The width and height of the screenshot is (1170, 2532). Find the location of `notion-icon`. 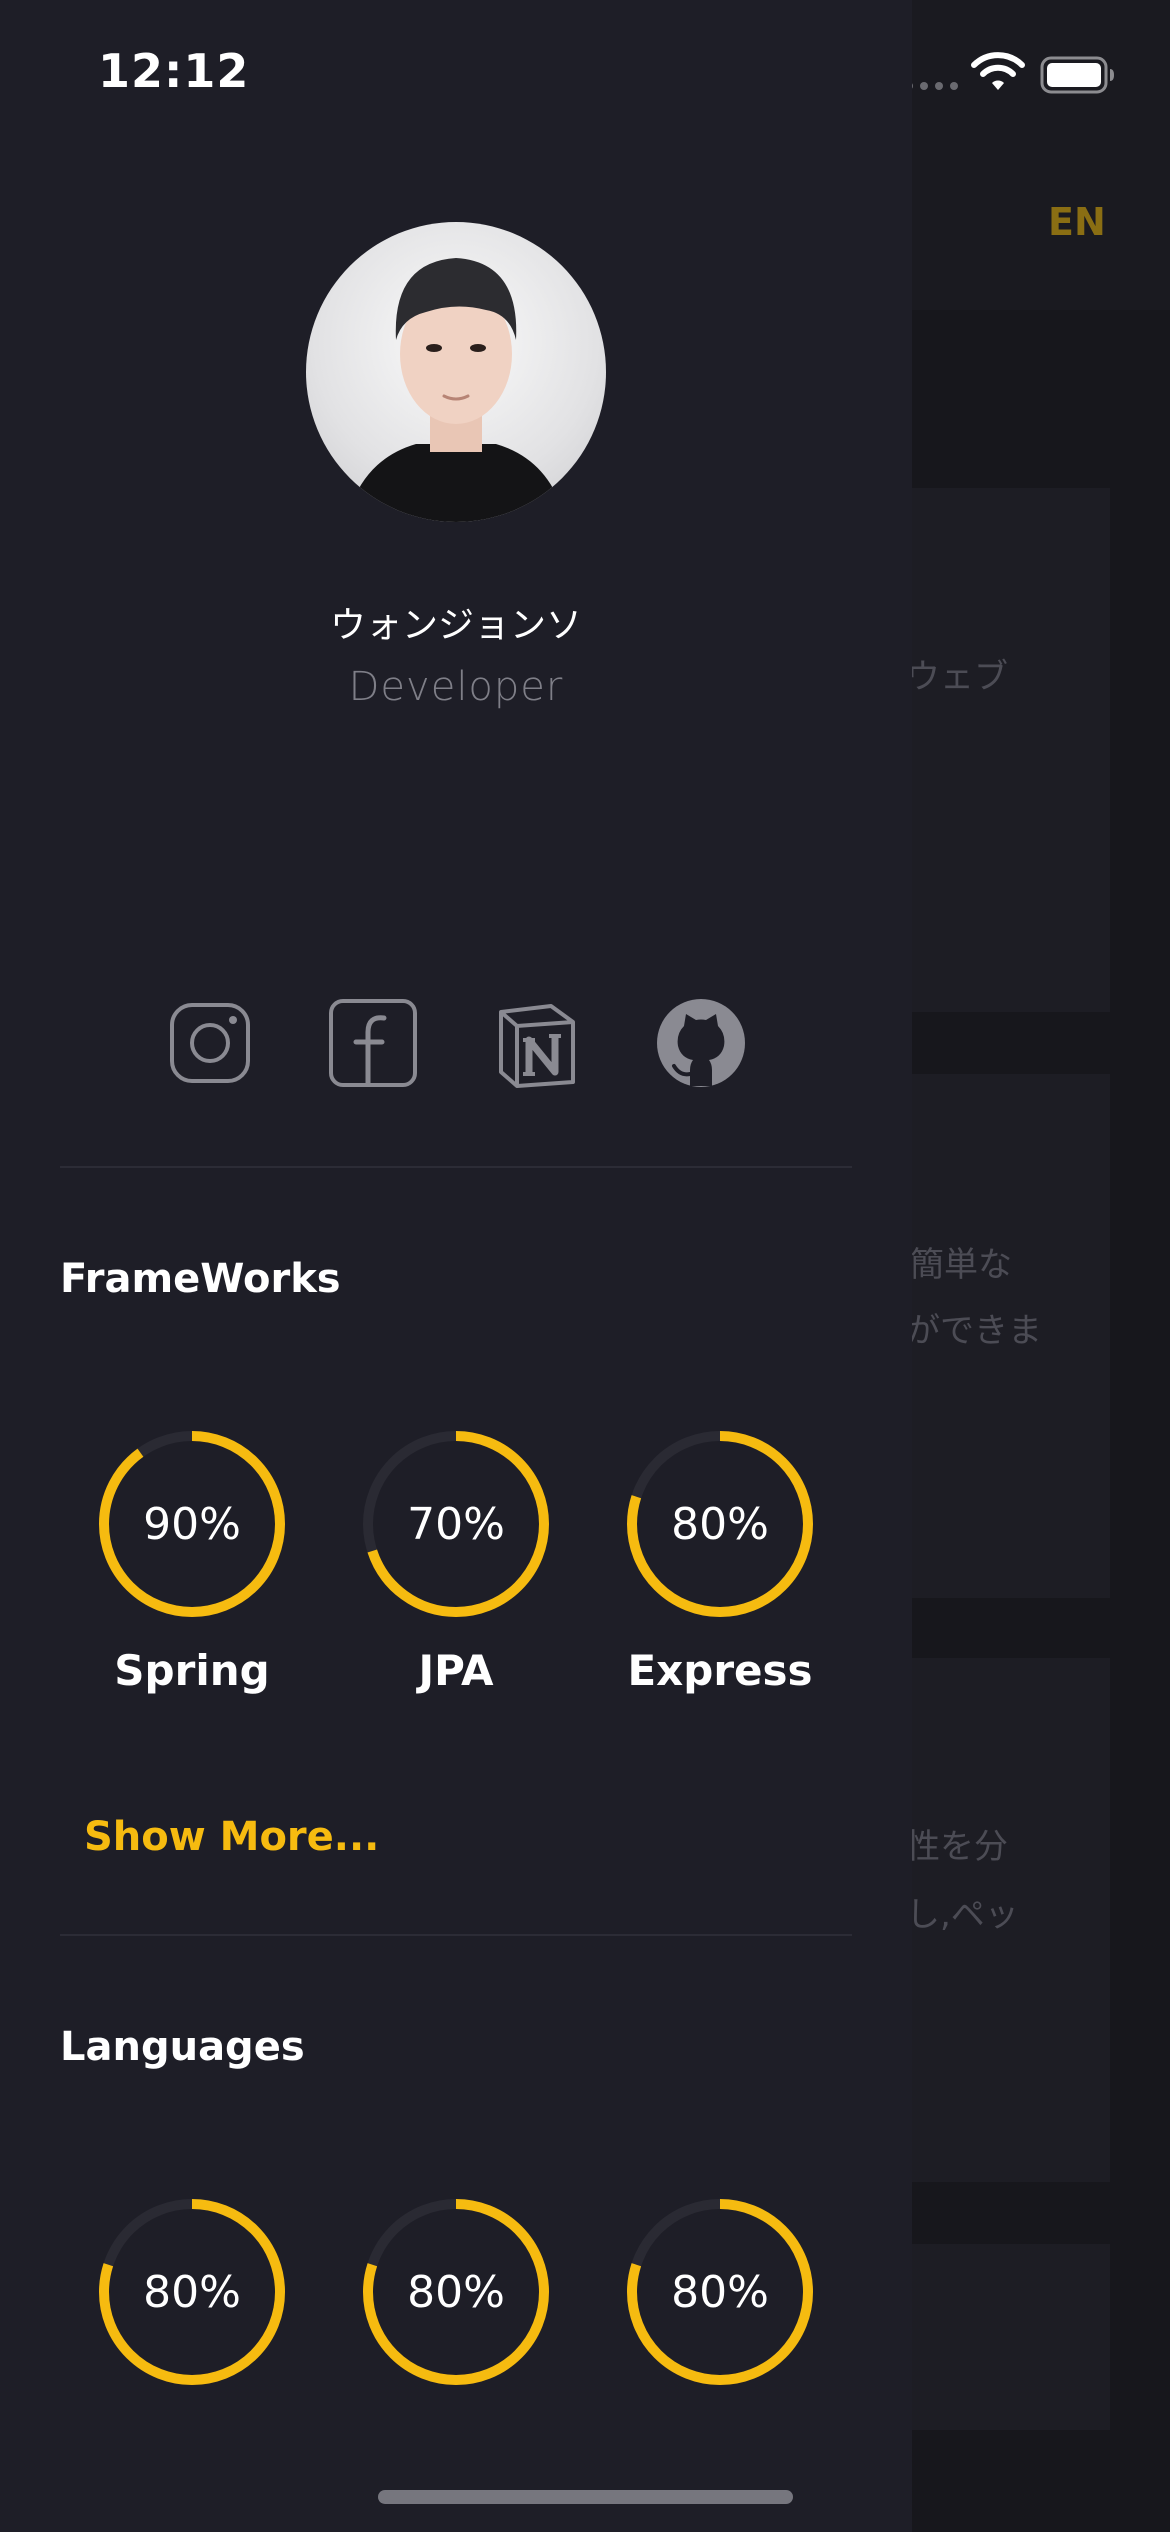

notion-icon is located at coordinates (537, 1046).